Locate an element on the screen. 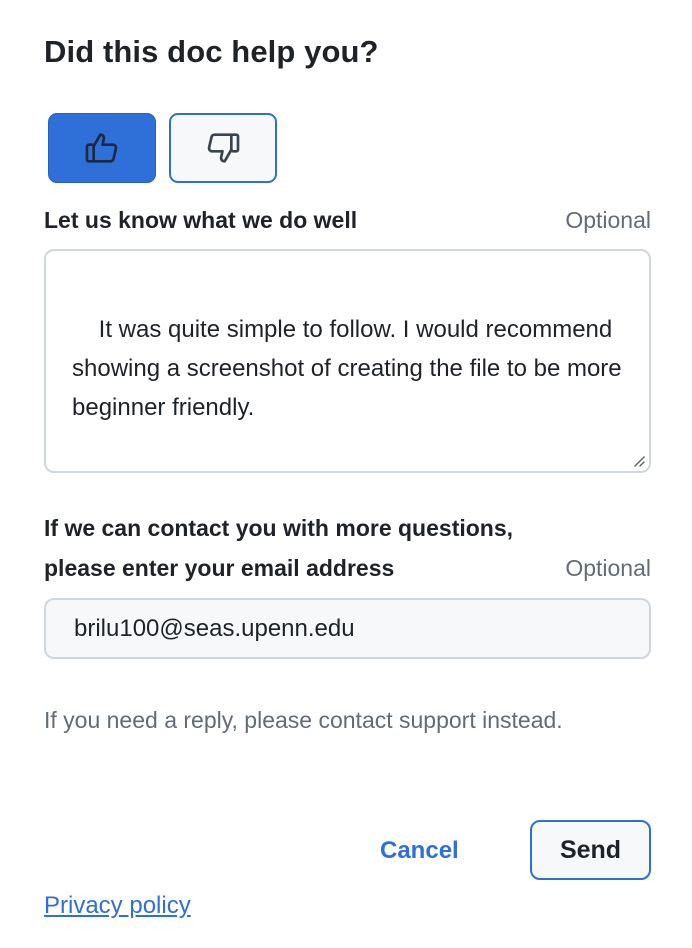 This screenshot has width=692, height=948. resize-handle-icon is located at coordinates (638, 460).